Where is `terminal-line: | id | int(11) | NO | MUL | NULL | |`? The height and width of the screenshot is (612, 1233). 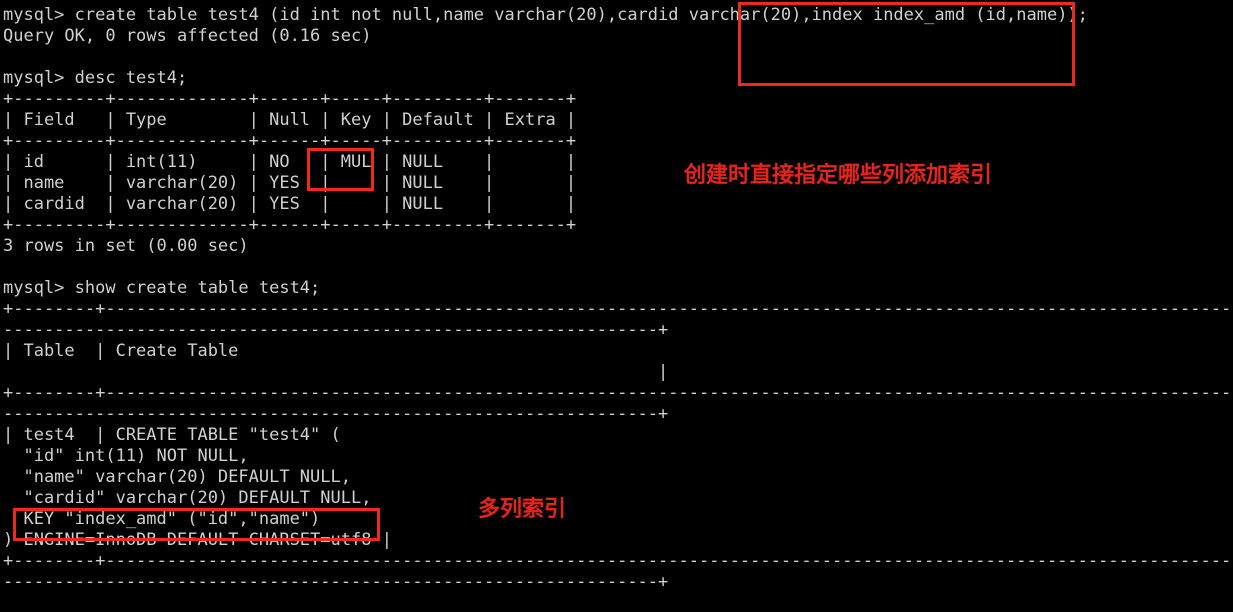 terminal-line: | id | int(11) | NO | MUL | NULL | | is located at coordinates (290, 162).